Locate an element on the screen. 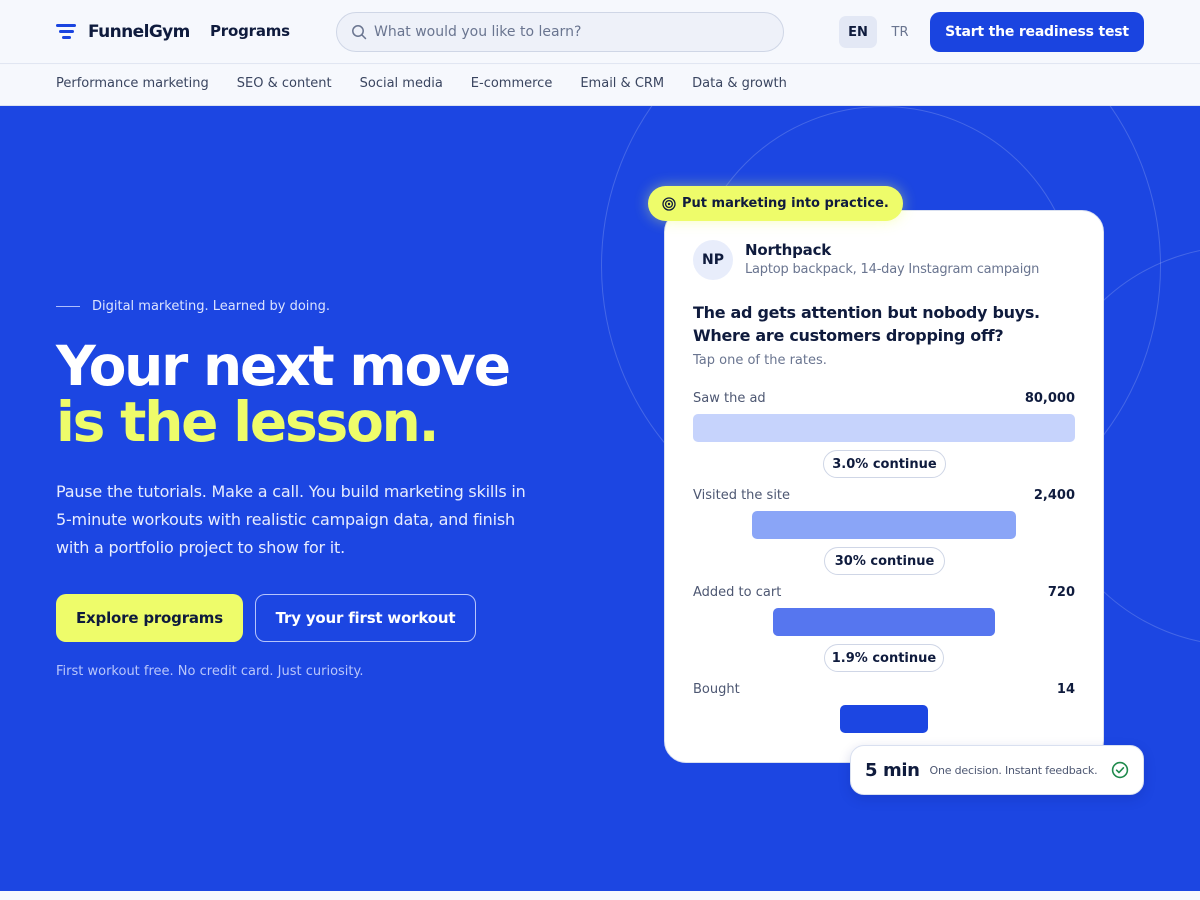 The height and width of the screenshot is (900, 1200). stage-value: 2,400 is located at coordinates (1054, 495).